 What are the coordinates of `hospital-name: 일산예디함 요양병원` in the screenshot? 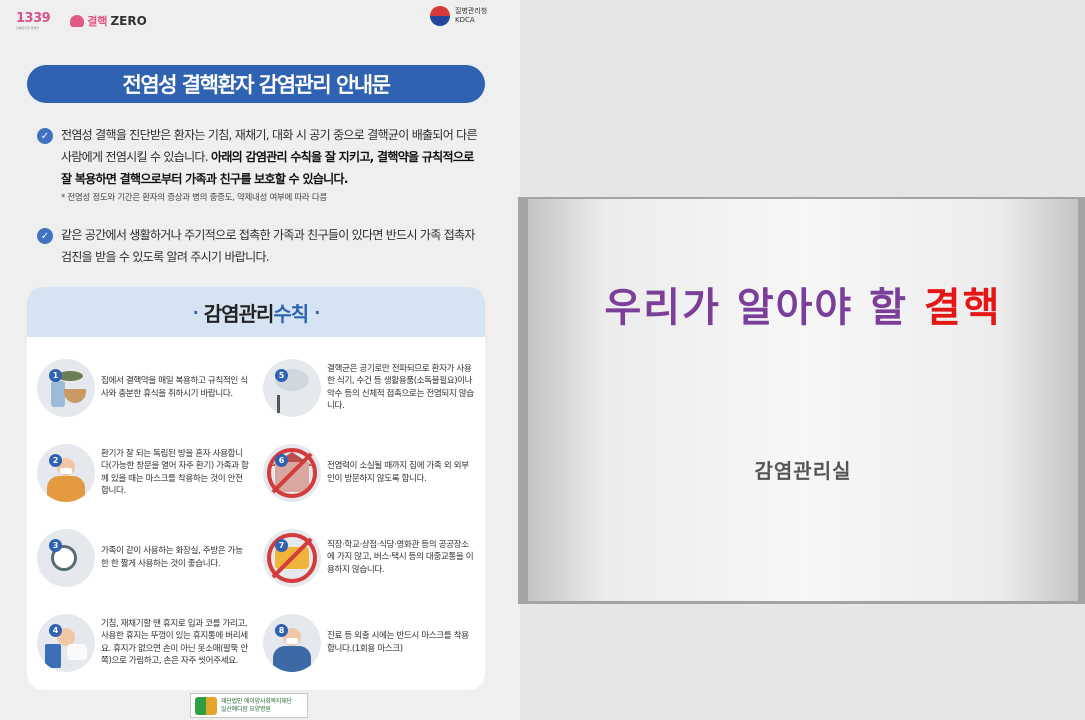 It's located at (246, 709).